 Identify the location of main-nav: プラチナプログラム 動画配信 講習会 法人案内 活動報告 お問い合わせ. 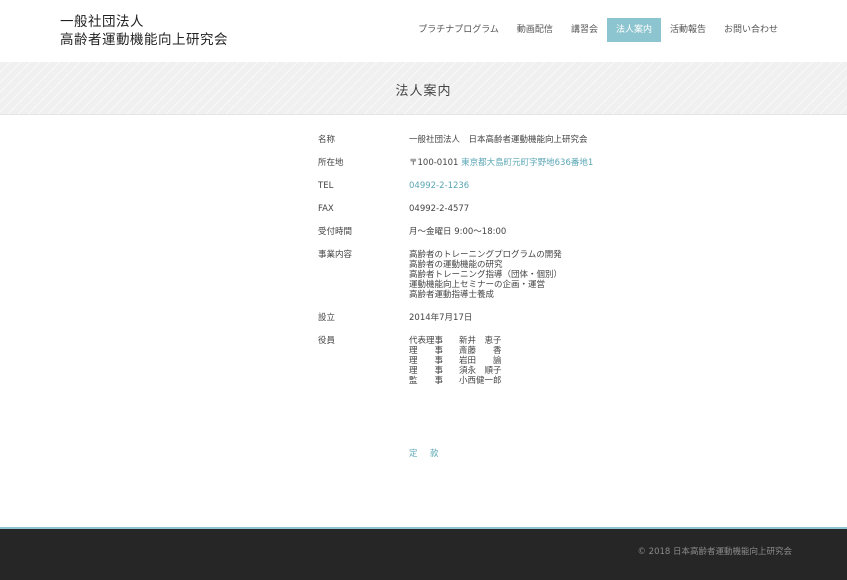
(598, 30).